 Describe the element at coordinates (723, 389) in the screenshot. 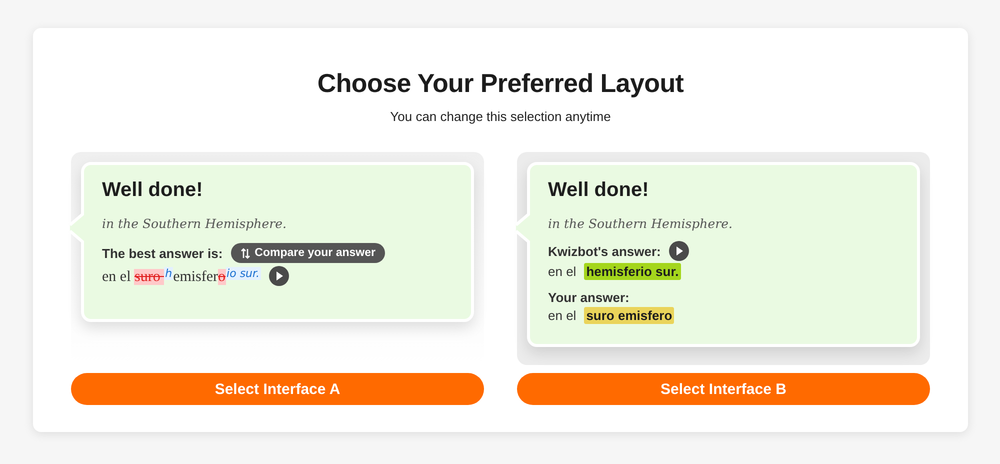

I see `select-button: Select Interface B` at that location.